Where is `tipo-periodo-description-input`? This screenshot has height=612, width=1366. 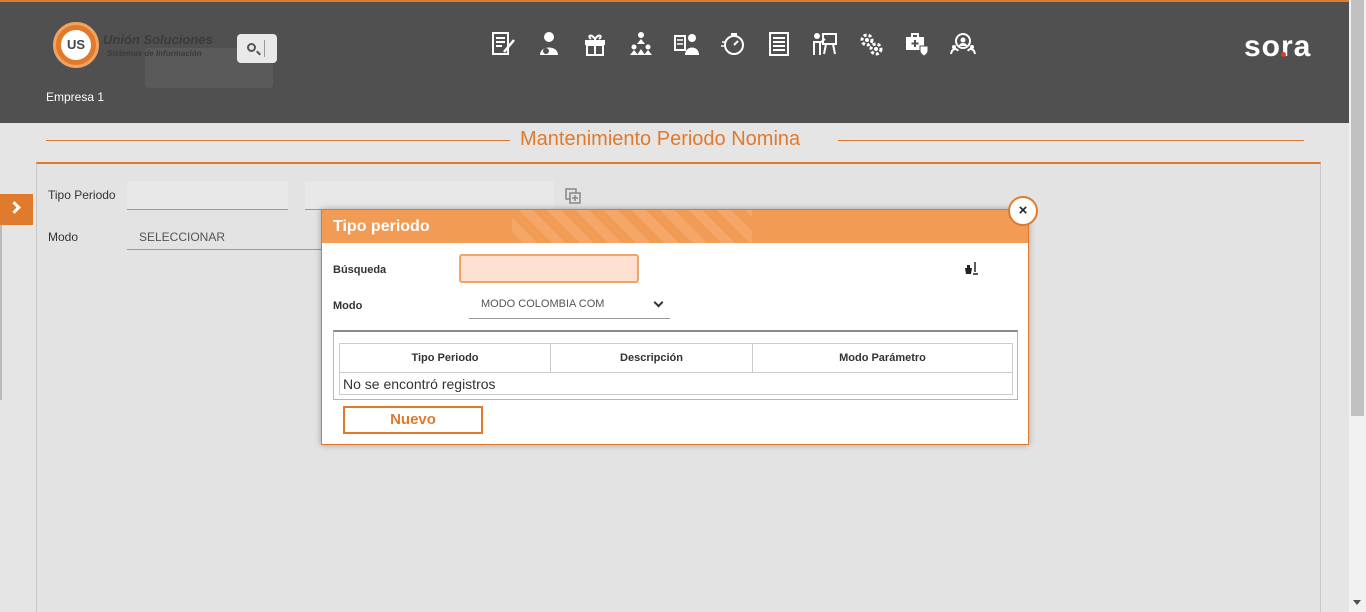
tipo-periodo-description-input is located at coordinates (429, 195).